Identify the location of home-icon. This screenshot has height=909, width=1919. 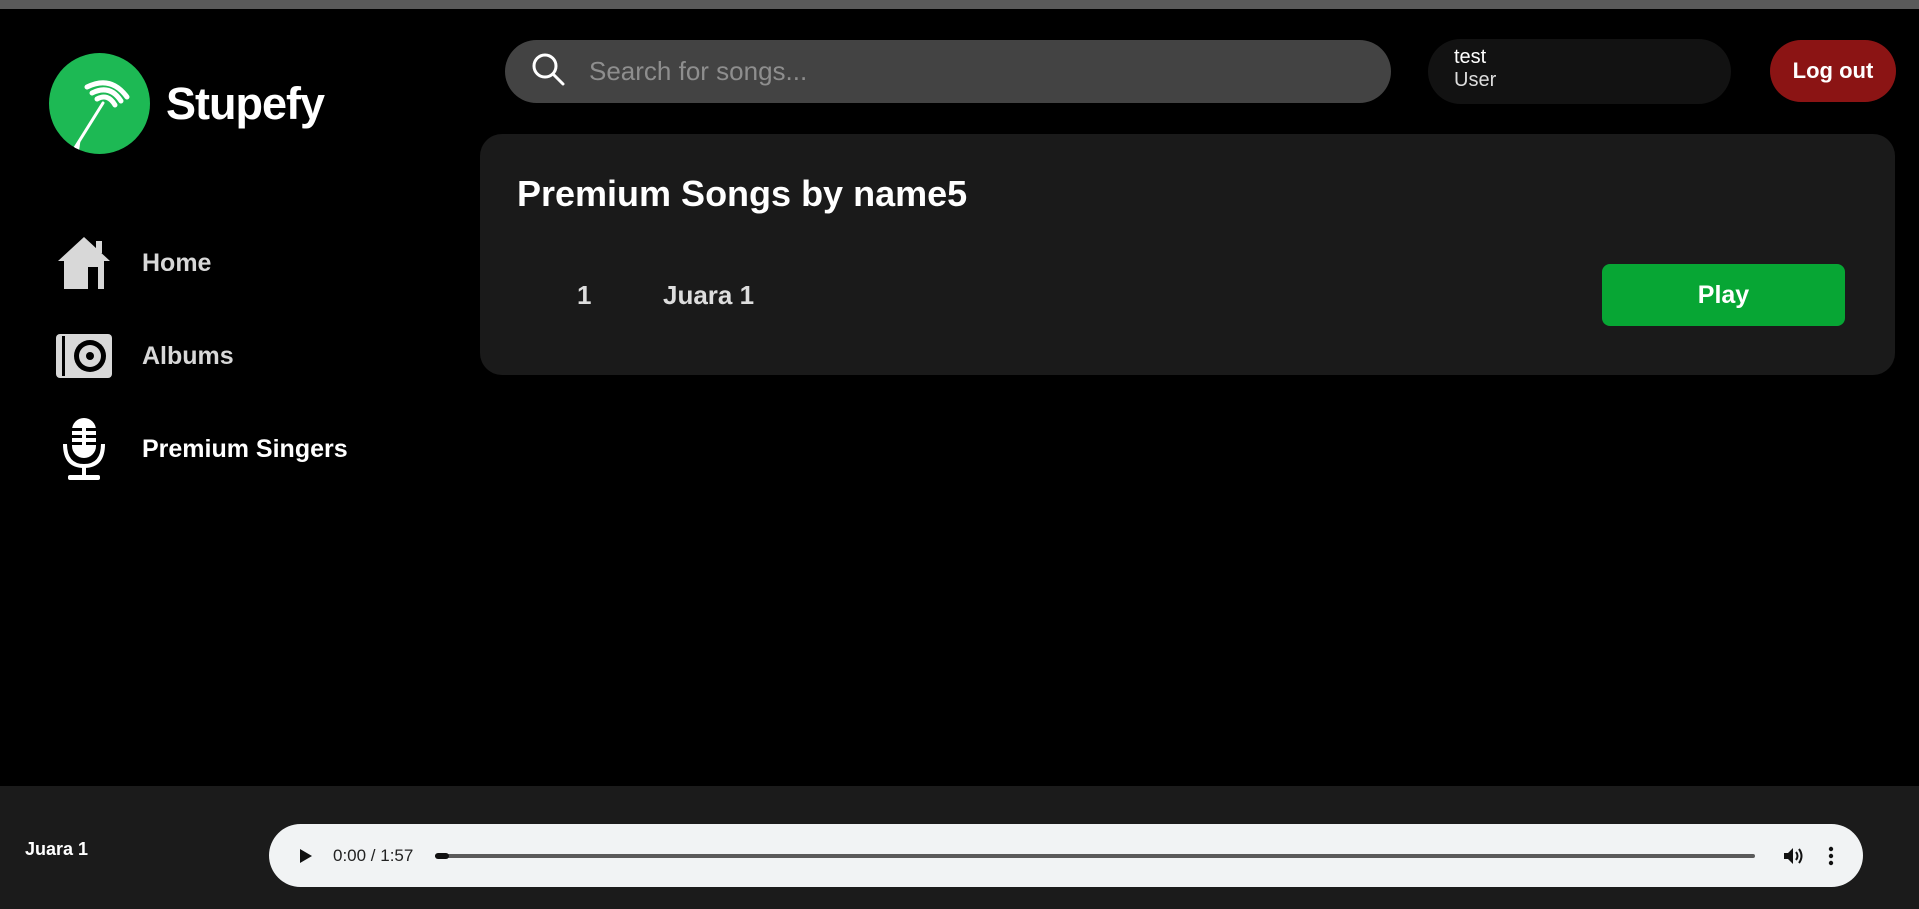
(84, 263).